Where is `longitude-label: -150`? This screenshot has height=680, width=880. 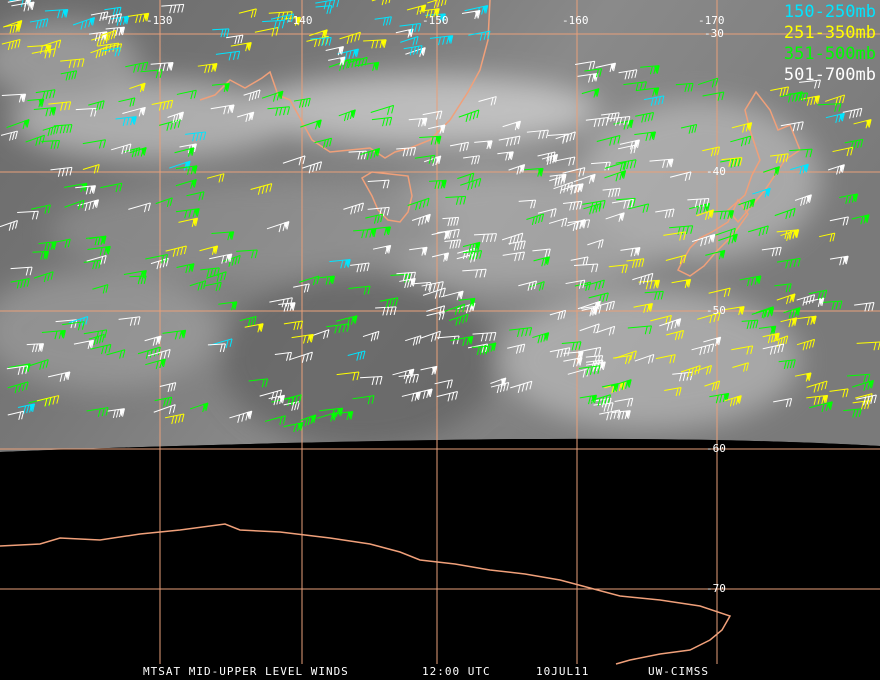 longitude-label: -150 is located at coordinates (435, 20).